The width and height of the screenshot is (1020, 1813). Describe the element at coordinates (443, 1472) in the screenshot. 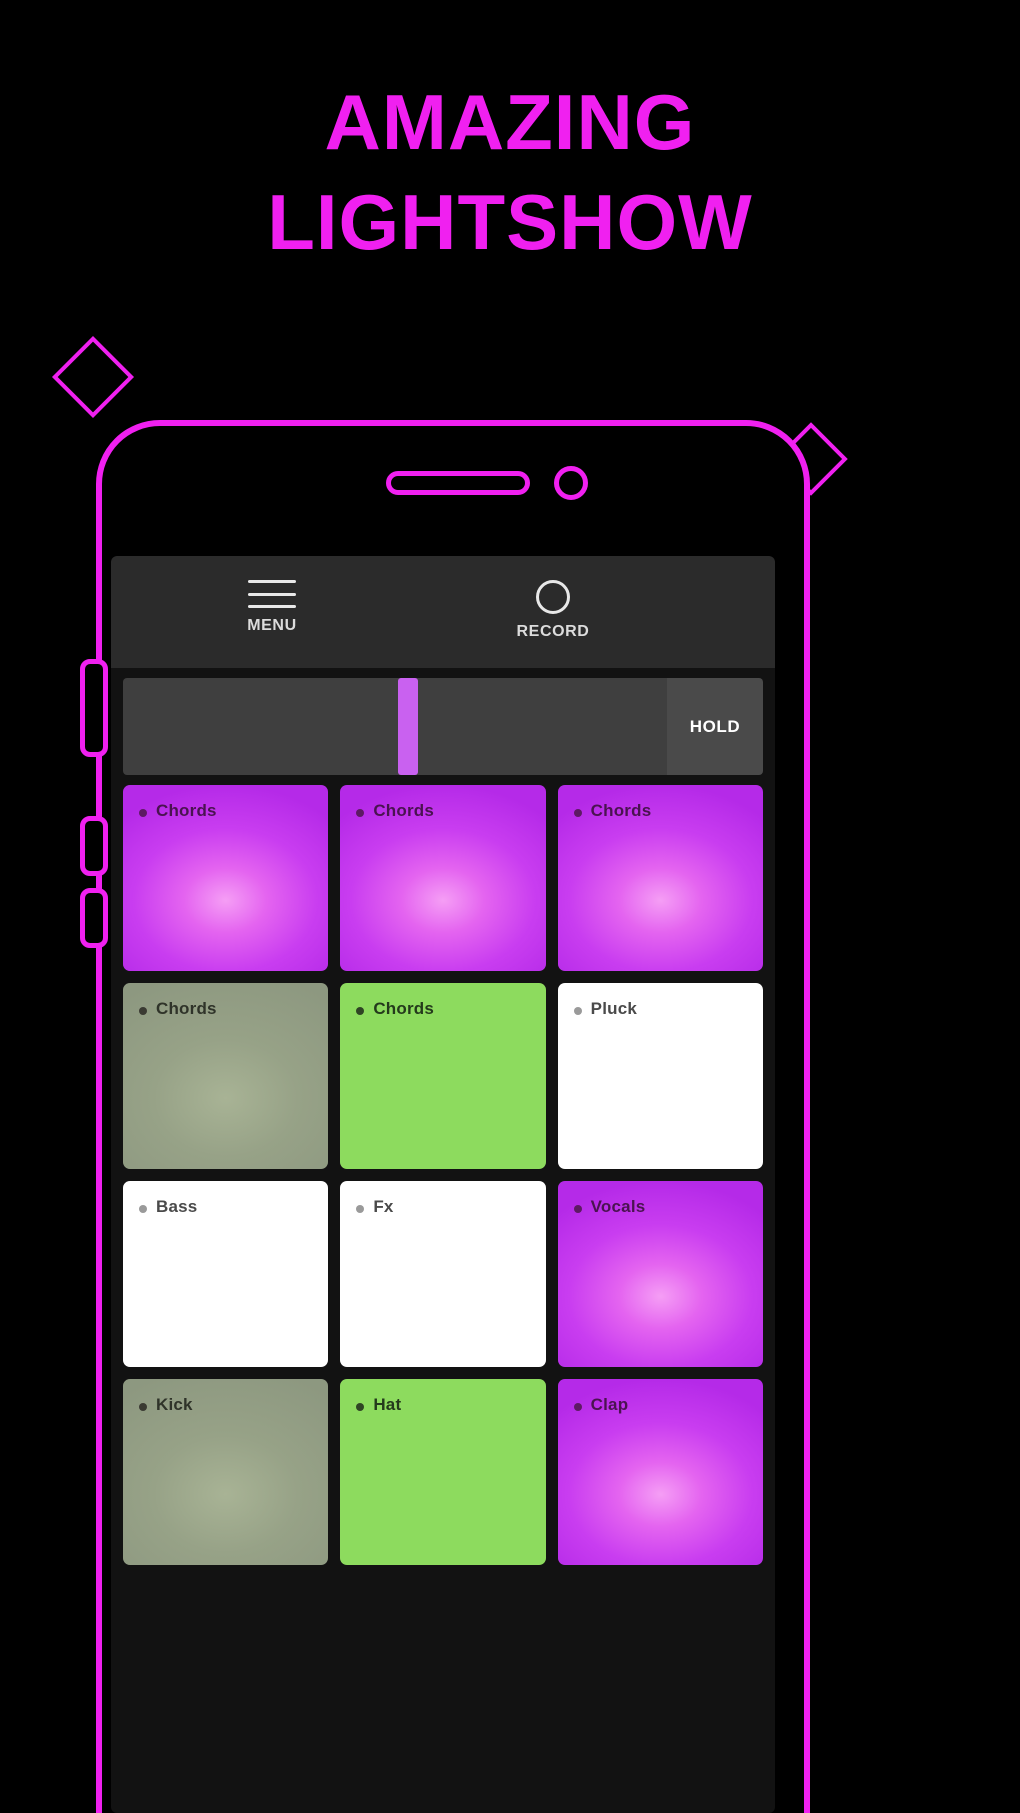

I see `pad-button: Hat` at that location.